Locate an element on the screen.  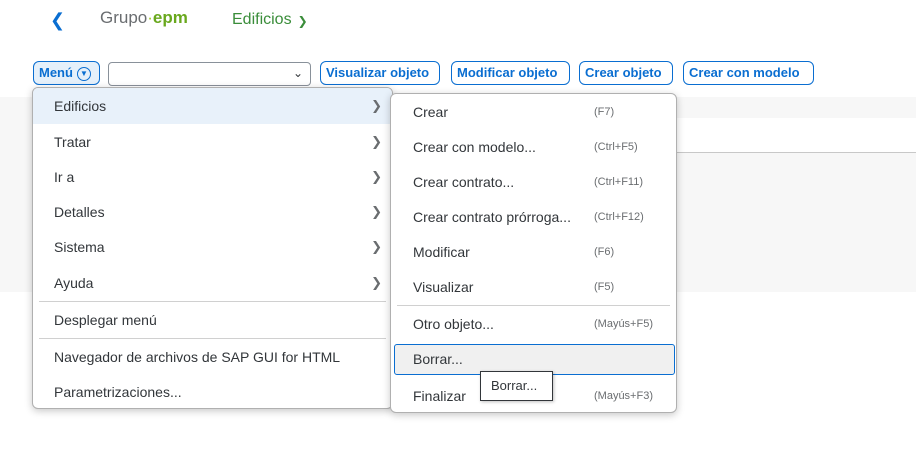
menu-item-label: Sistema is located at coordinates (79, 247).